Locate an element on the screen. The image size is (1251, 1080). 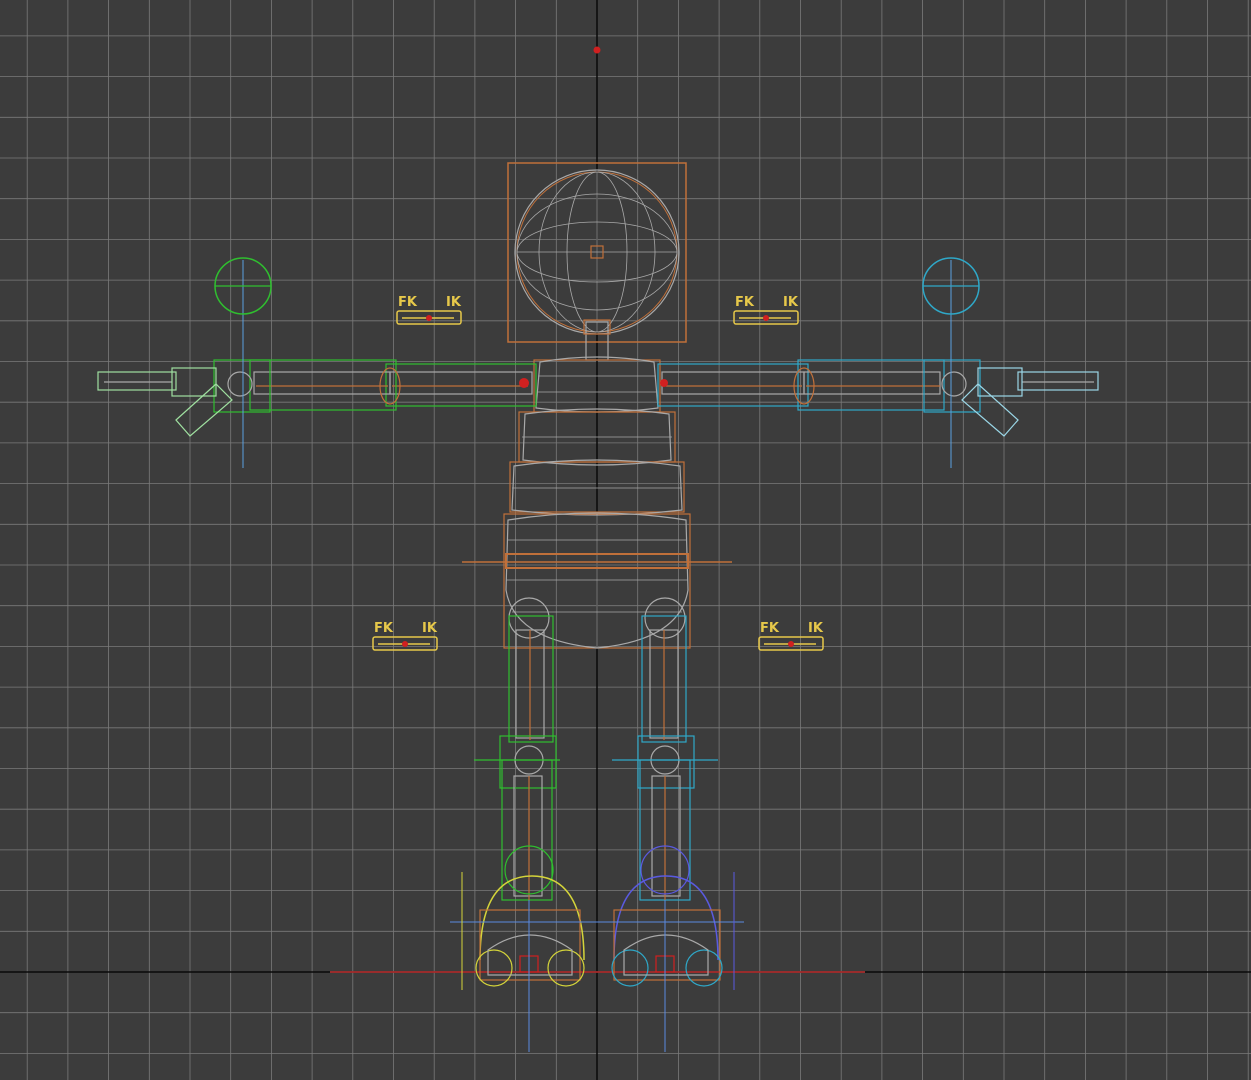
right-leg-rig is located at coordinates (670, 824).